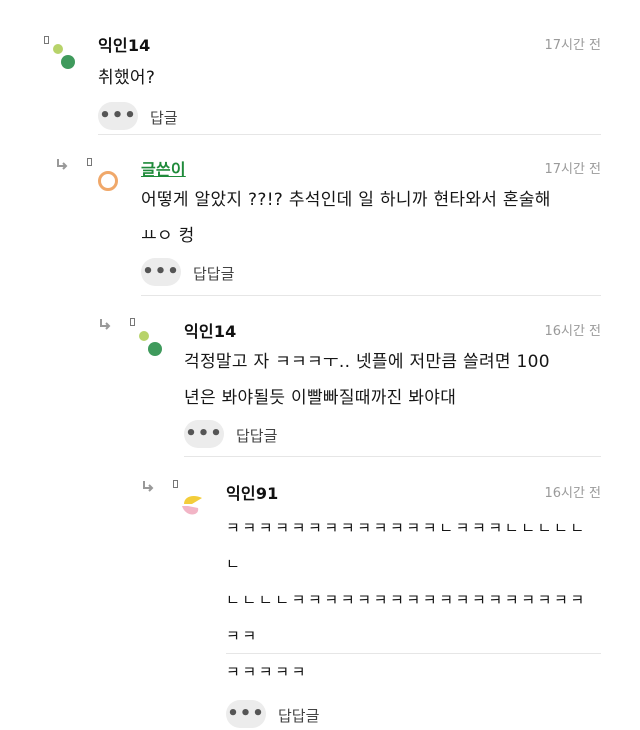 This screenshot has height=730, width=640. What do you see at coordinates (168, 236) in the screenshot?
I see `comment-line: ㅛㅇ 컹` at bounding box center [168, 236].